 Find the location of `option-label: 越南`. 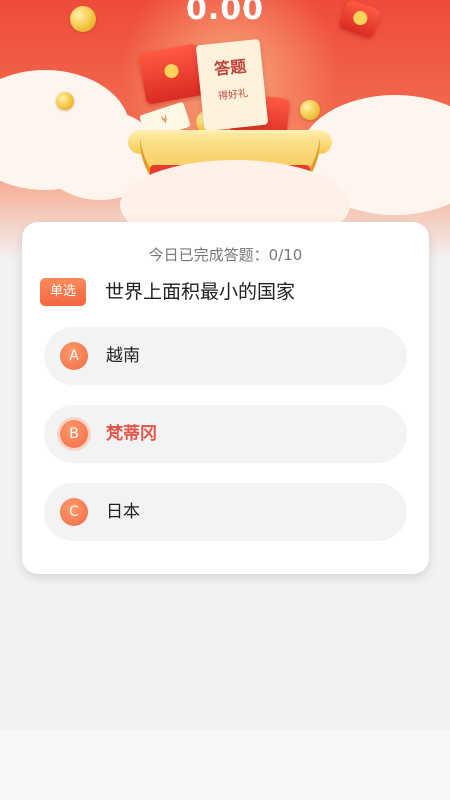

option-label: 越南 is located at coordinates (123, 356).